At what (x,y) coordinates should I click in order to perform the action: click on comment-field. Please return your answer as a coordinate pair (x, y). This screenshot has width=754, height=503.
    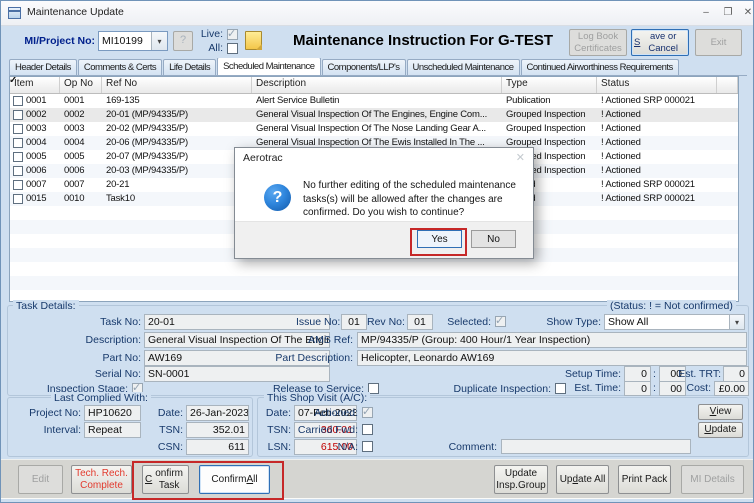
    Looking at the image, I should click on (596, 446).